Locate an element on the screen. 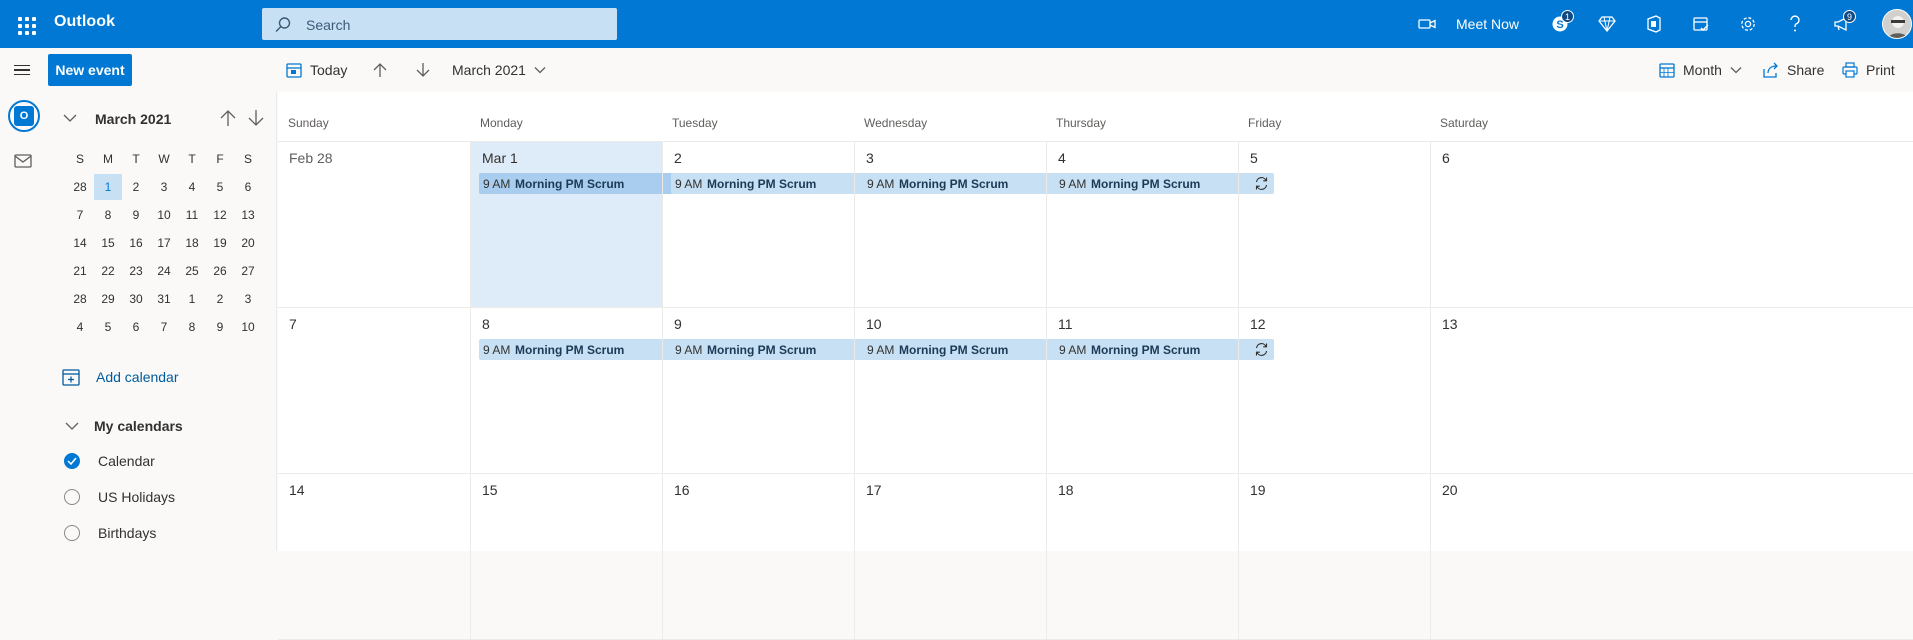 This screenshot has height=640, width=1913. day-cell: 7 is located at coordinates (374, 390).